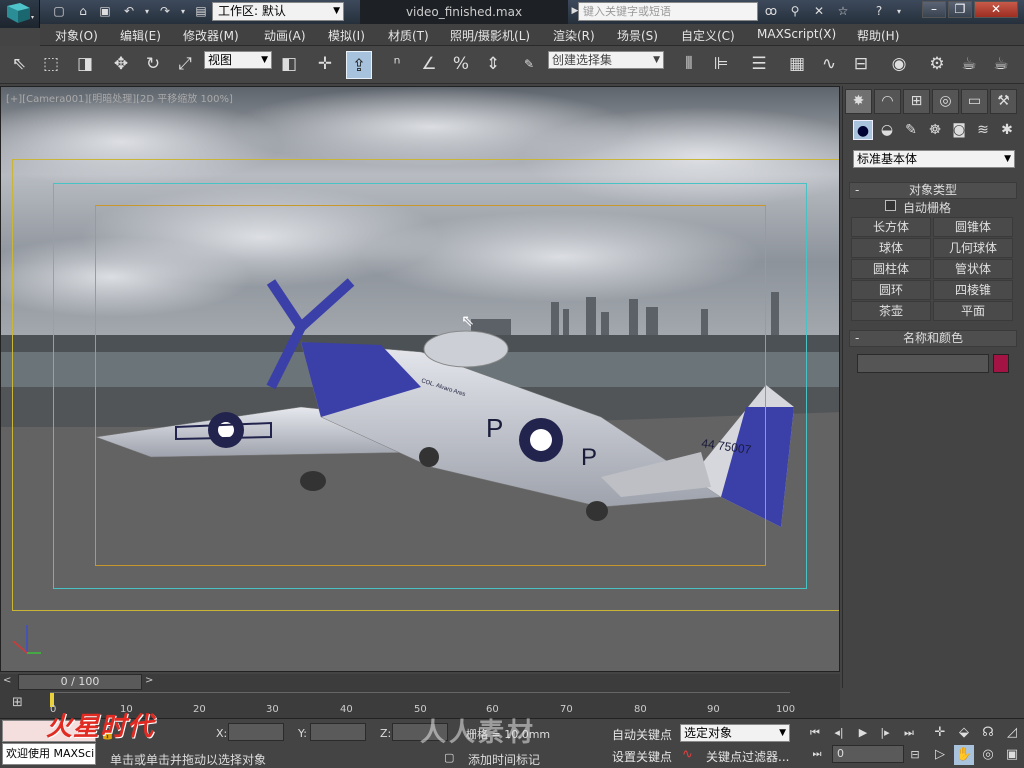 The width and height of the screenshot is (1024, 768). I want to click on x-coordinate-field, so click(256, 732).